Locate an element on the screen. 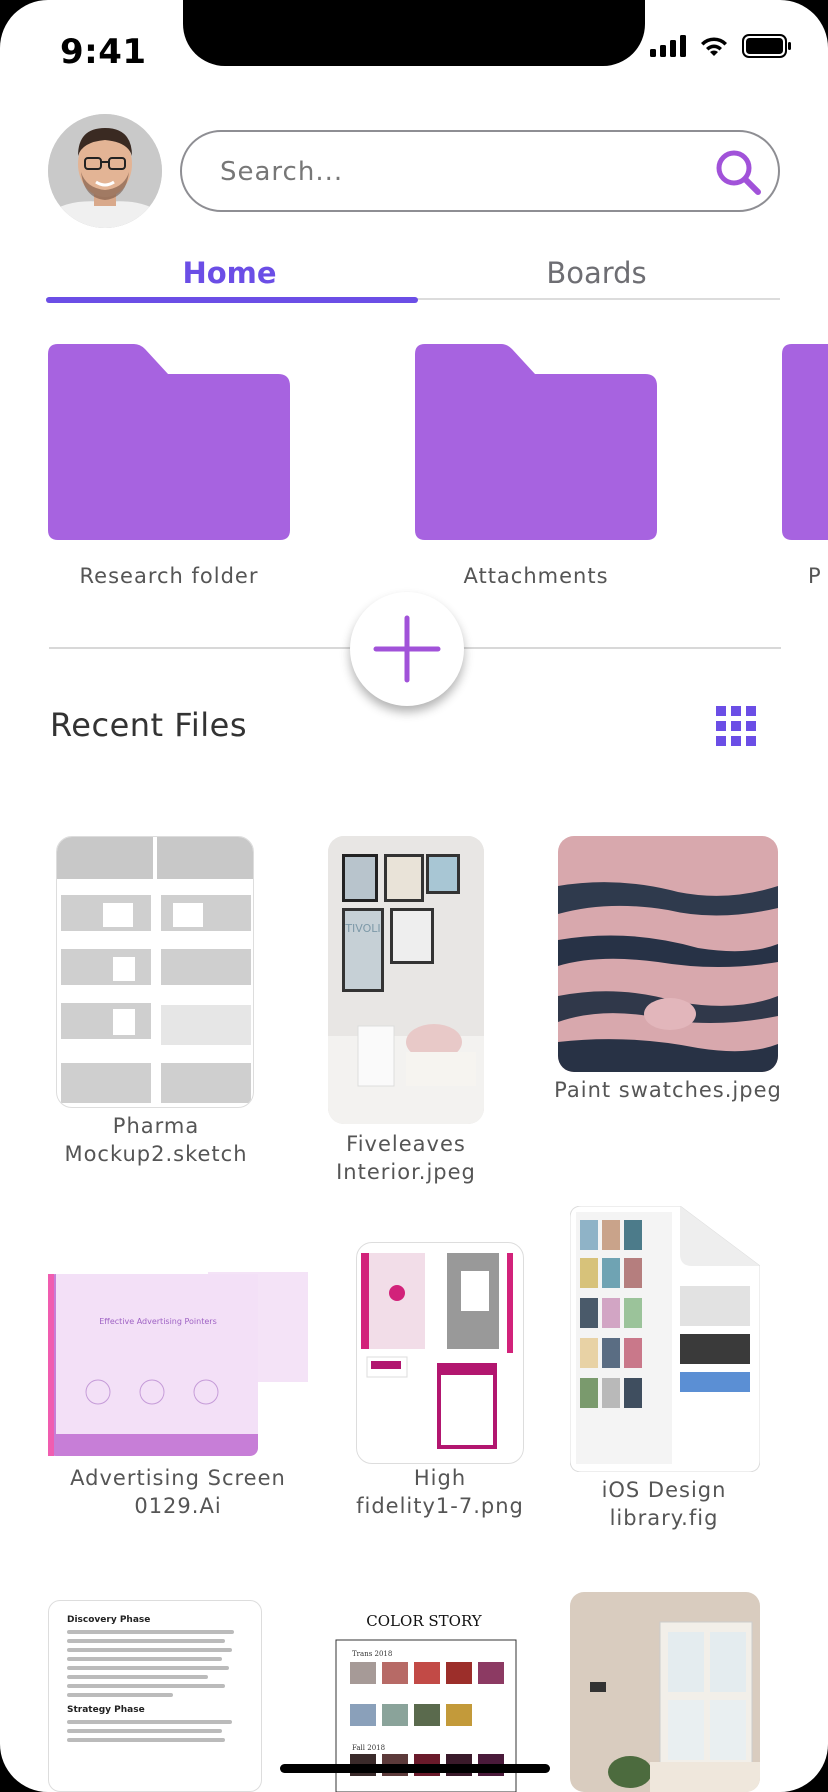  file-name: High fidelity1-7.png is located at coordinates (440, 1492).